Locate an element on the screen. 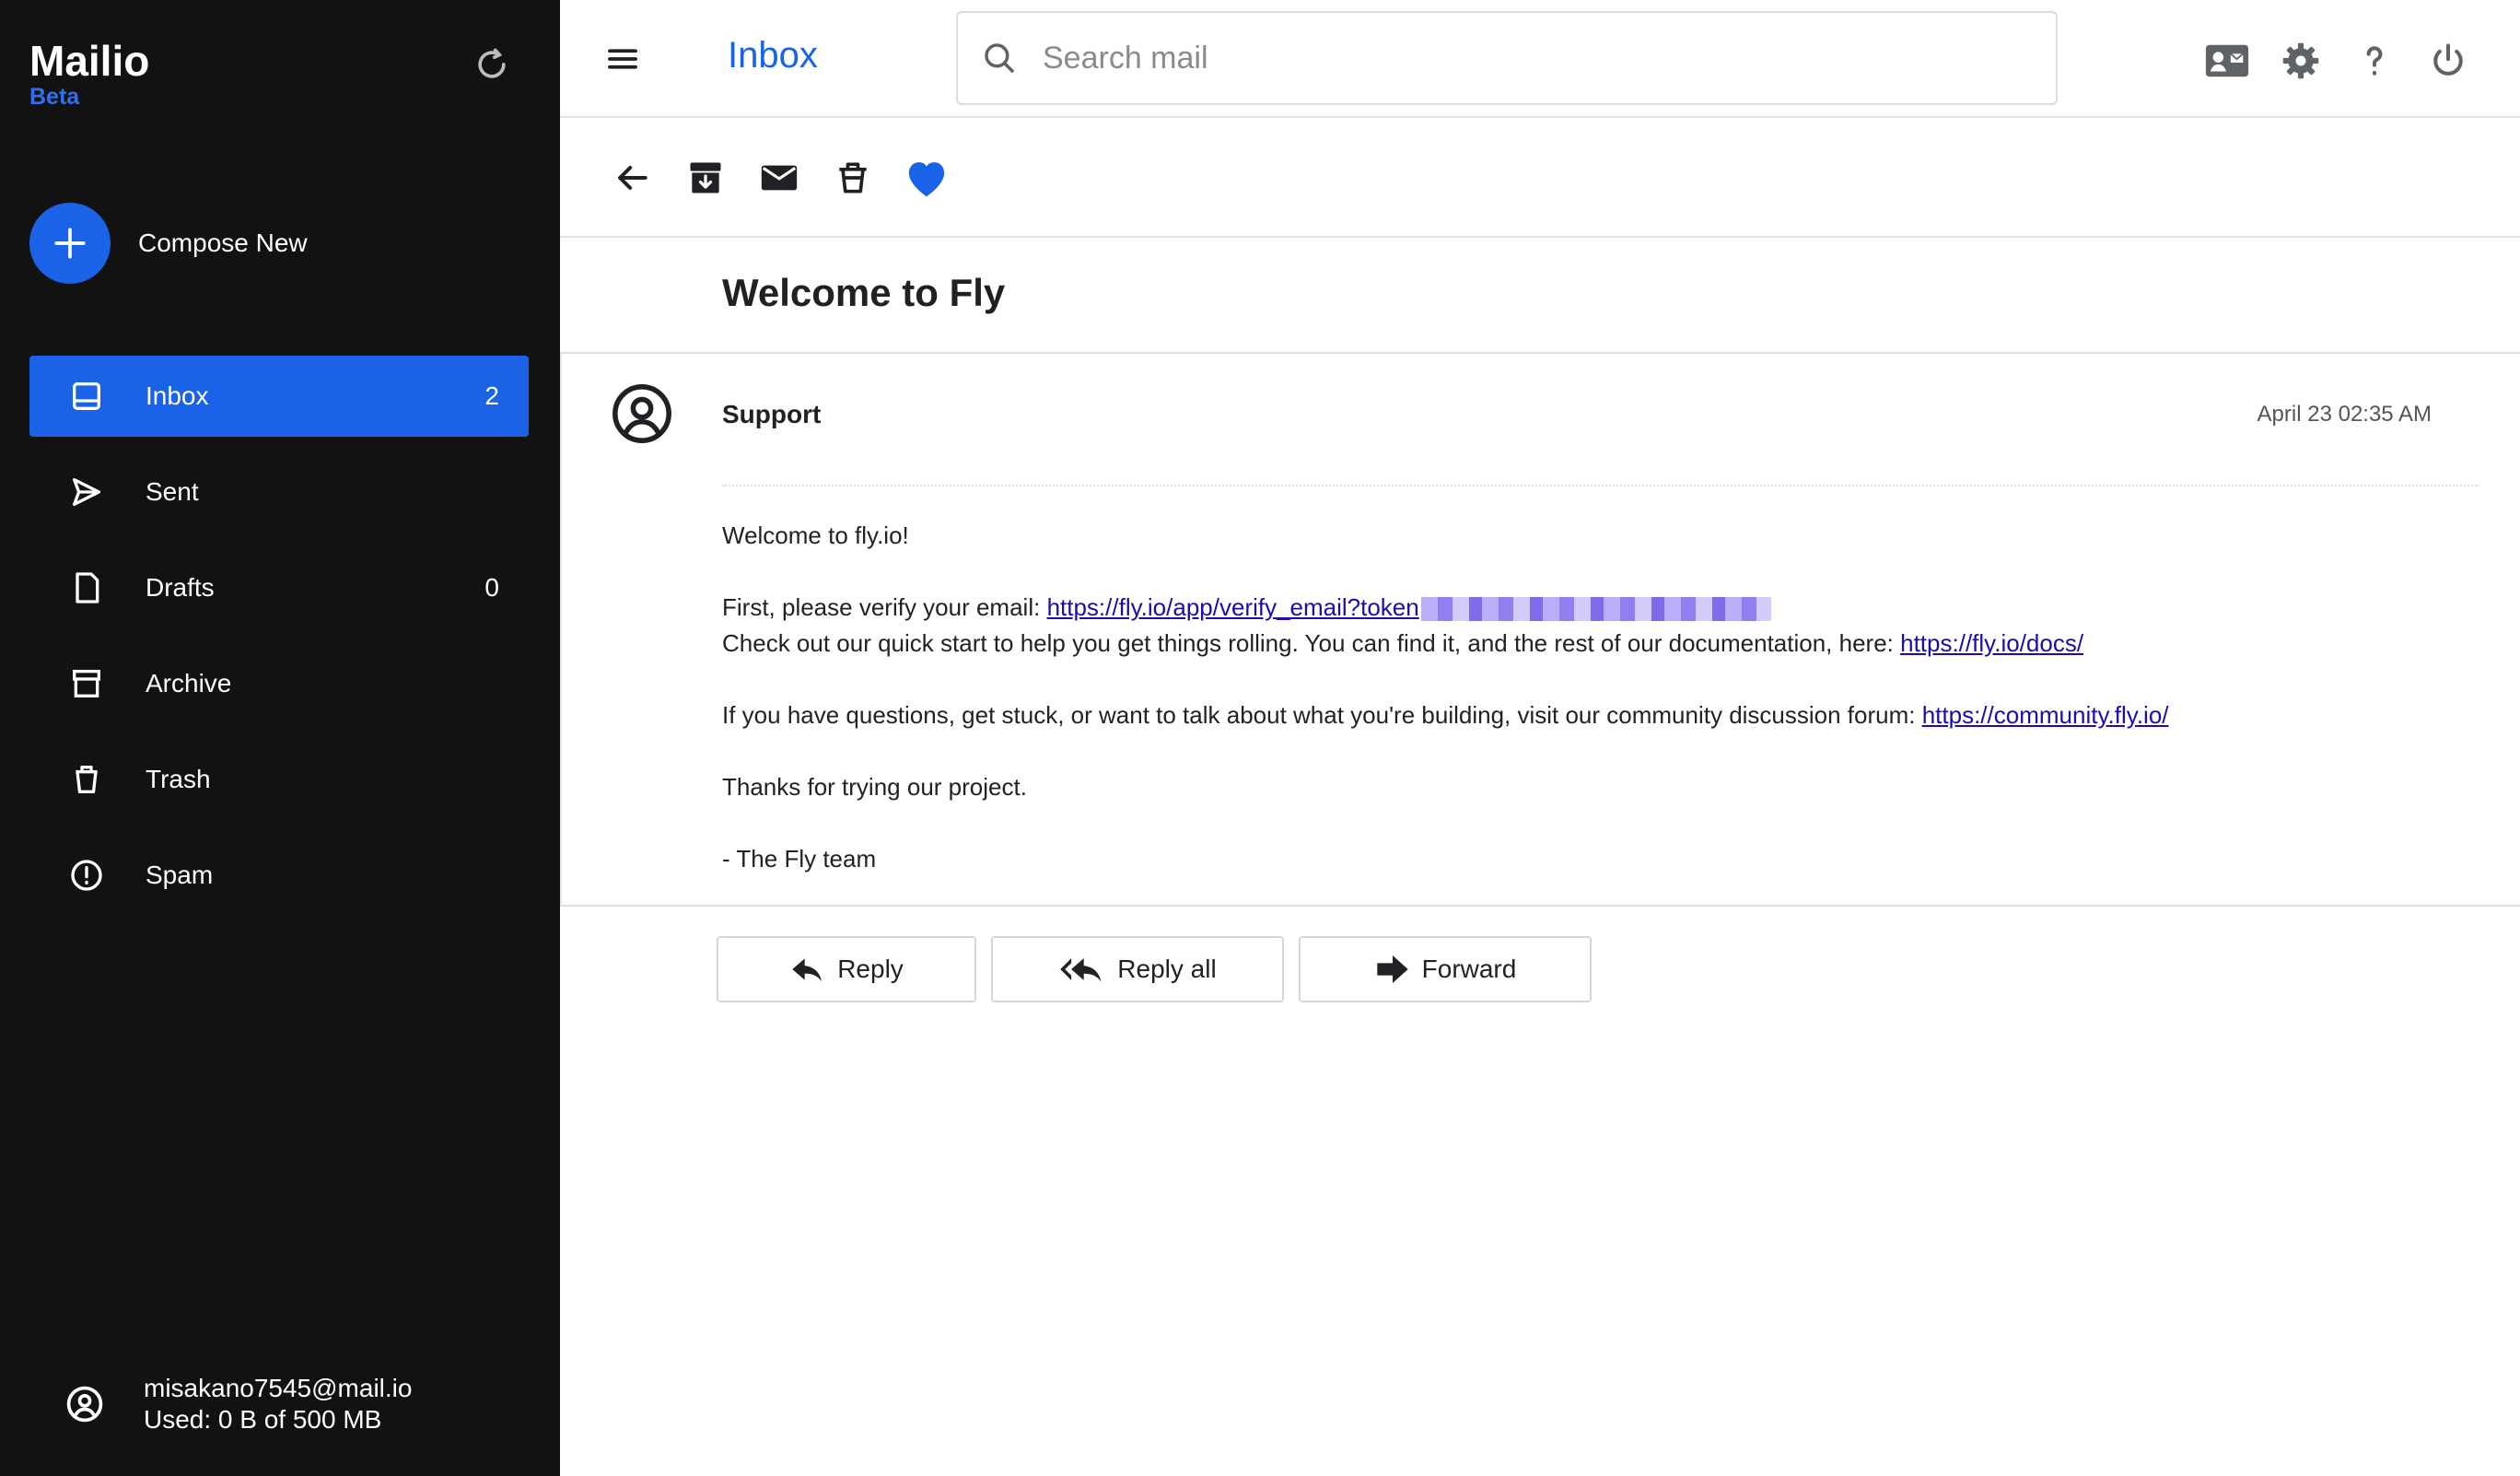 This screenshot has height=1476, width=2520. reply-actions: Reply Reply all Forward is located at coordinates (1161, 969).